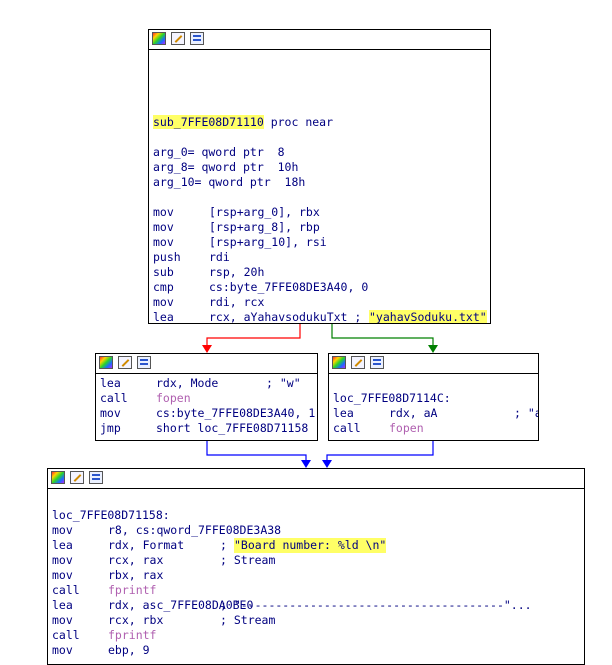  I want to click on operand: rdx, Format, so click(146, 545).